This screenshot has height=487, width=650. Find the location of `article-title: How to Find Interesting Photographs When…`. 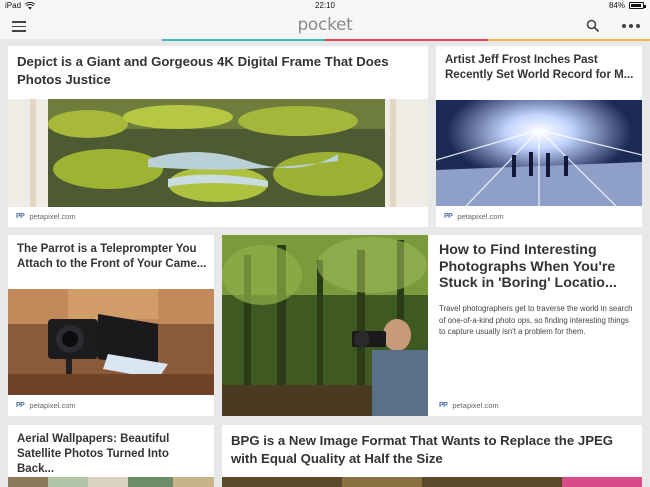

article-title: How to Find Interesting Photographs When… is located at coordinates (528, 266).